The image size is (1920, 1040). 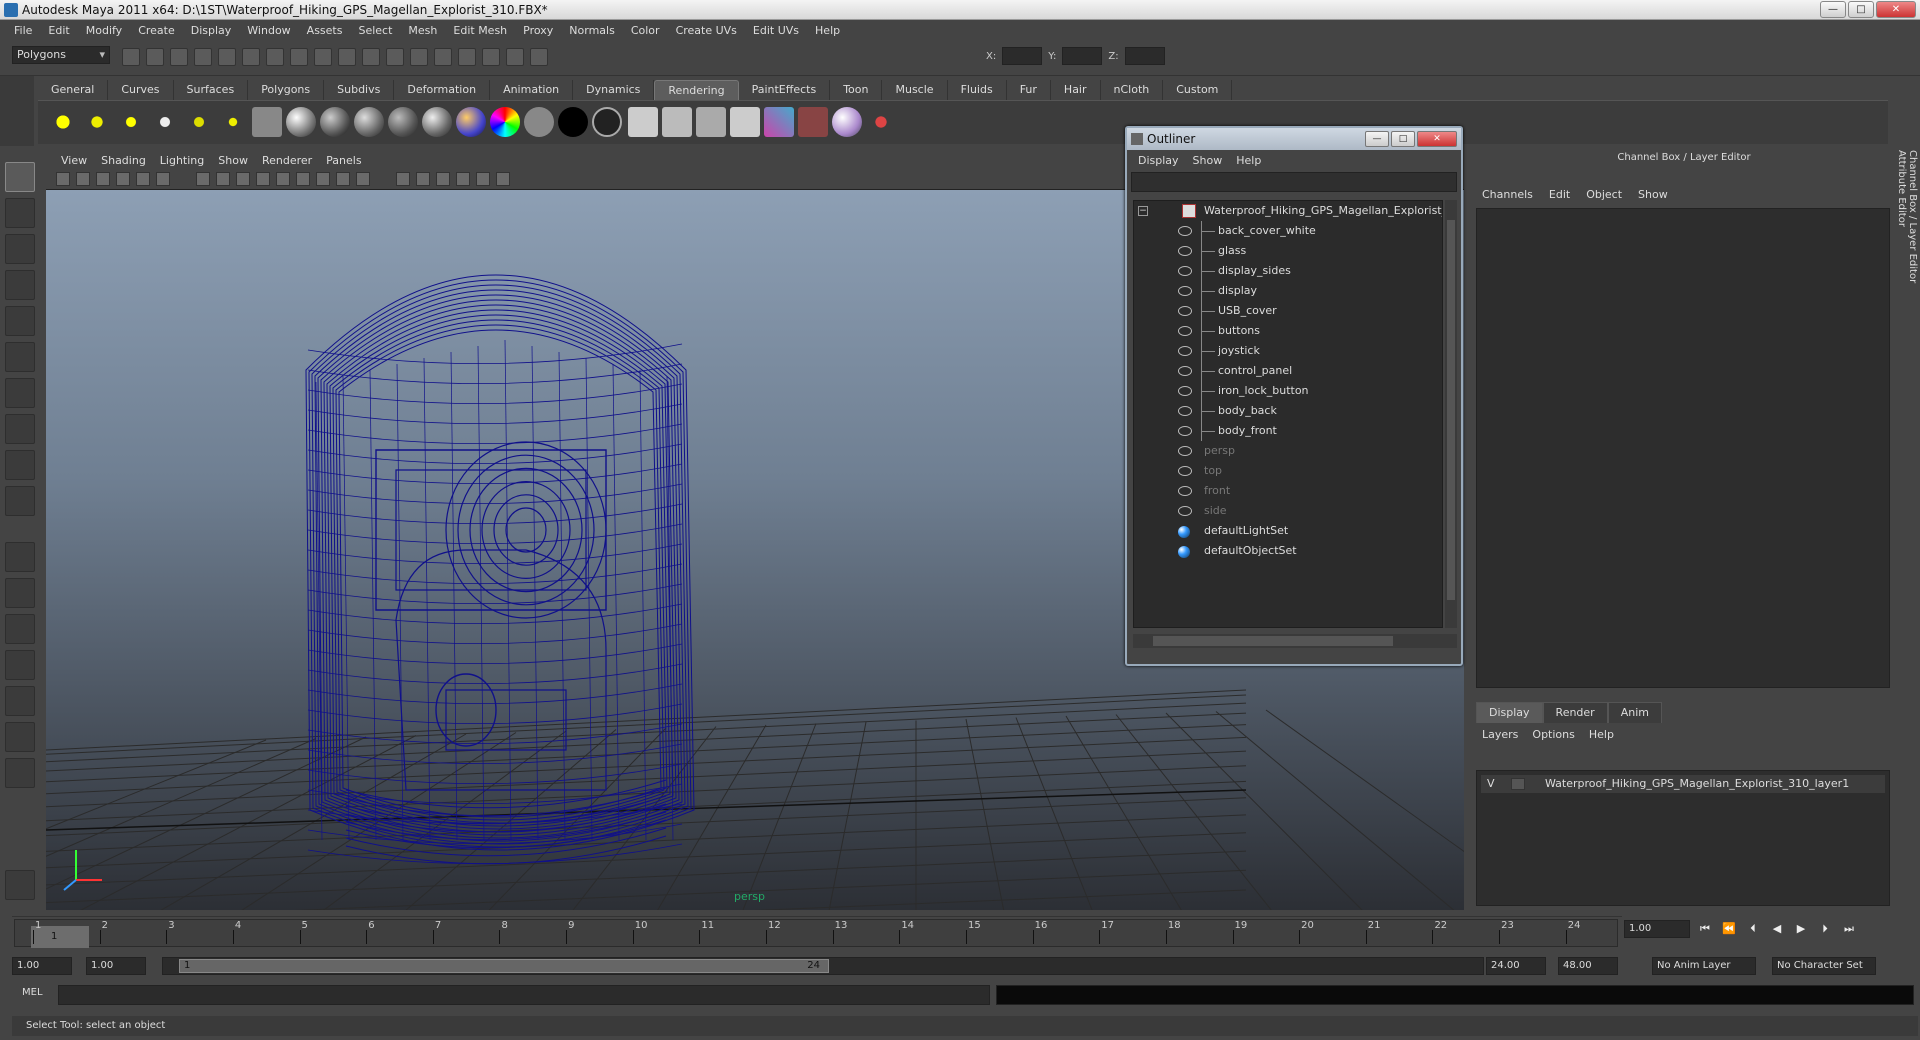 What do you see at coordinates (1912, 262) in the screenshot?
I see `channel-box-side-tab: Channel Box / Layer Editor` at bounding box center [1912, 262].